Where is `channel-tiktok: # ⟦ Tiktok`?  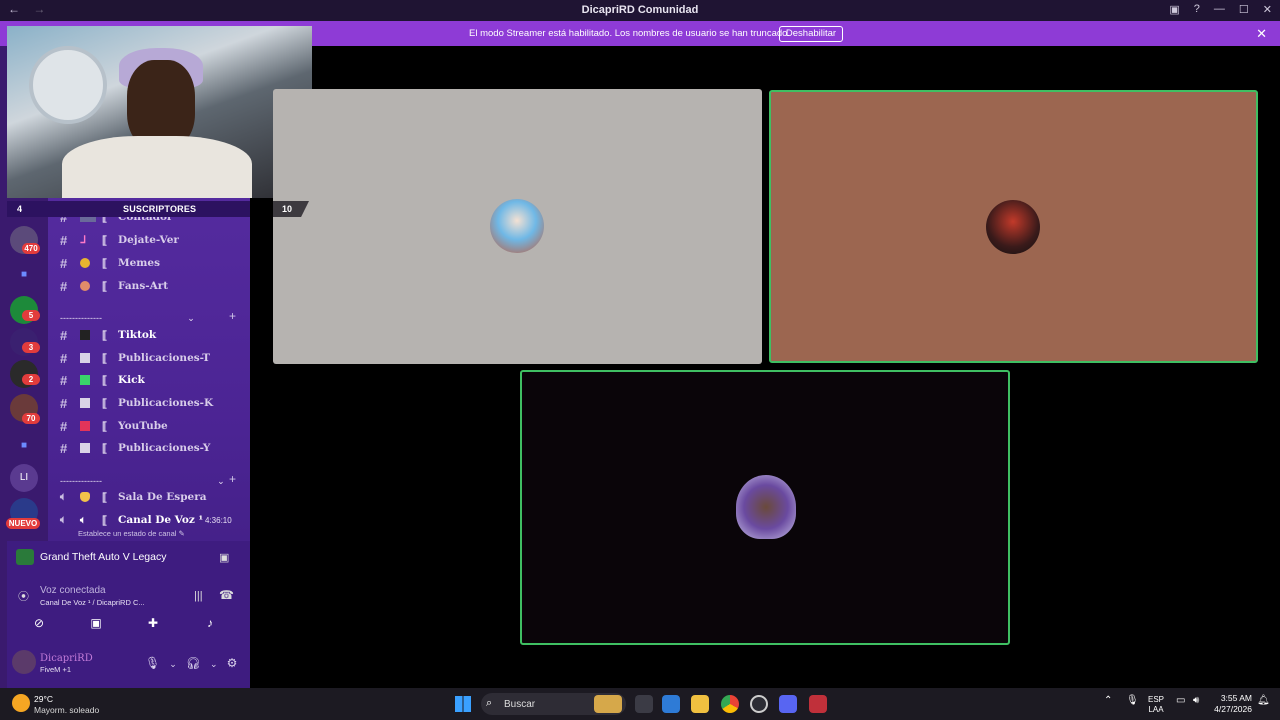
channel-tiktok: # ⟦ Tiktok is located at coordinates (108, 335).